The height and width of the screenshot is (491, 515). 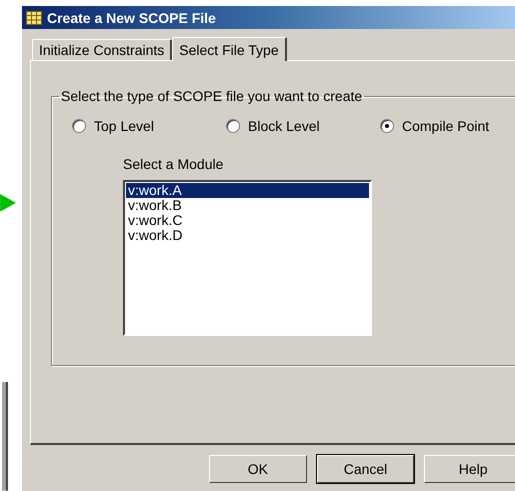 I want to click on radio-option: Compile Point, so click(x=447, y=126).